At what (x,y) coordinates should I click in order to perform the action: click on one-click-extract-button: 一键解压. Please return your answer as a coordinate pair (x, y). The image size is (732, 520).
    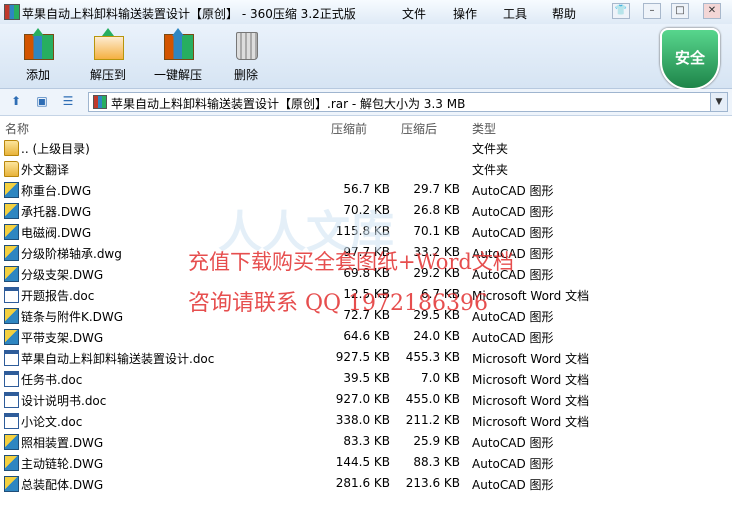
    Looking at the image, I should click on (178, 57).